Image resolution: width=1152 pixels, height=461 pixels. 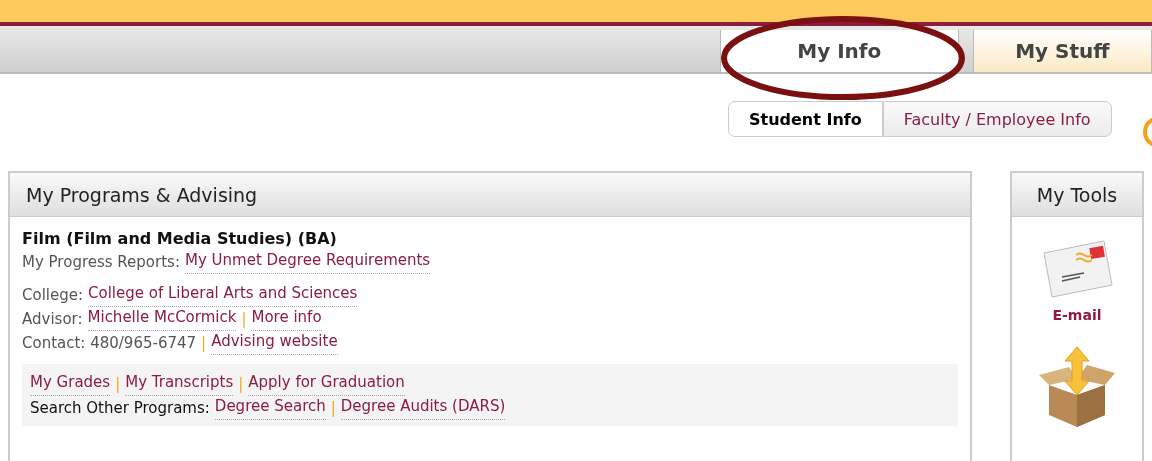 I want to click on program-name: Film (Film and Media Studies) (BA), so click(x=180, y=238).